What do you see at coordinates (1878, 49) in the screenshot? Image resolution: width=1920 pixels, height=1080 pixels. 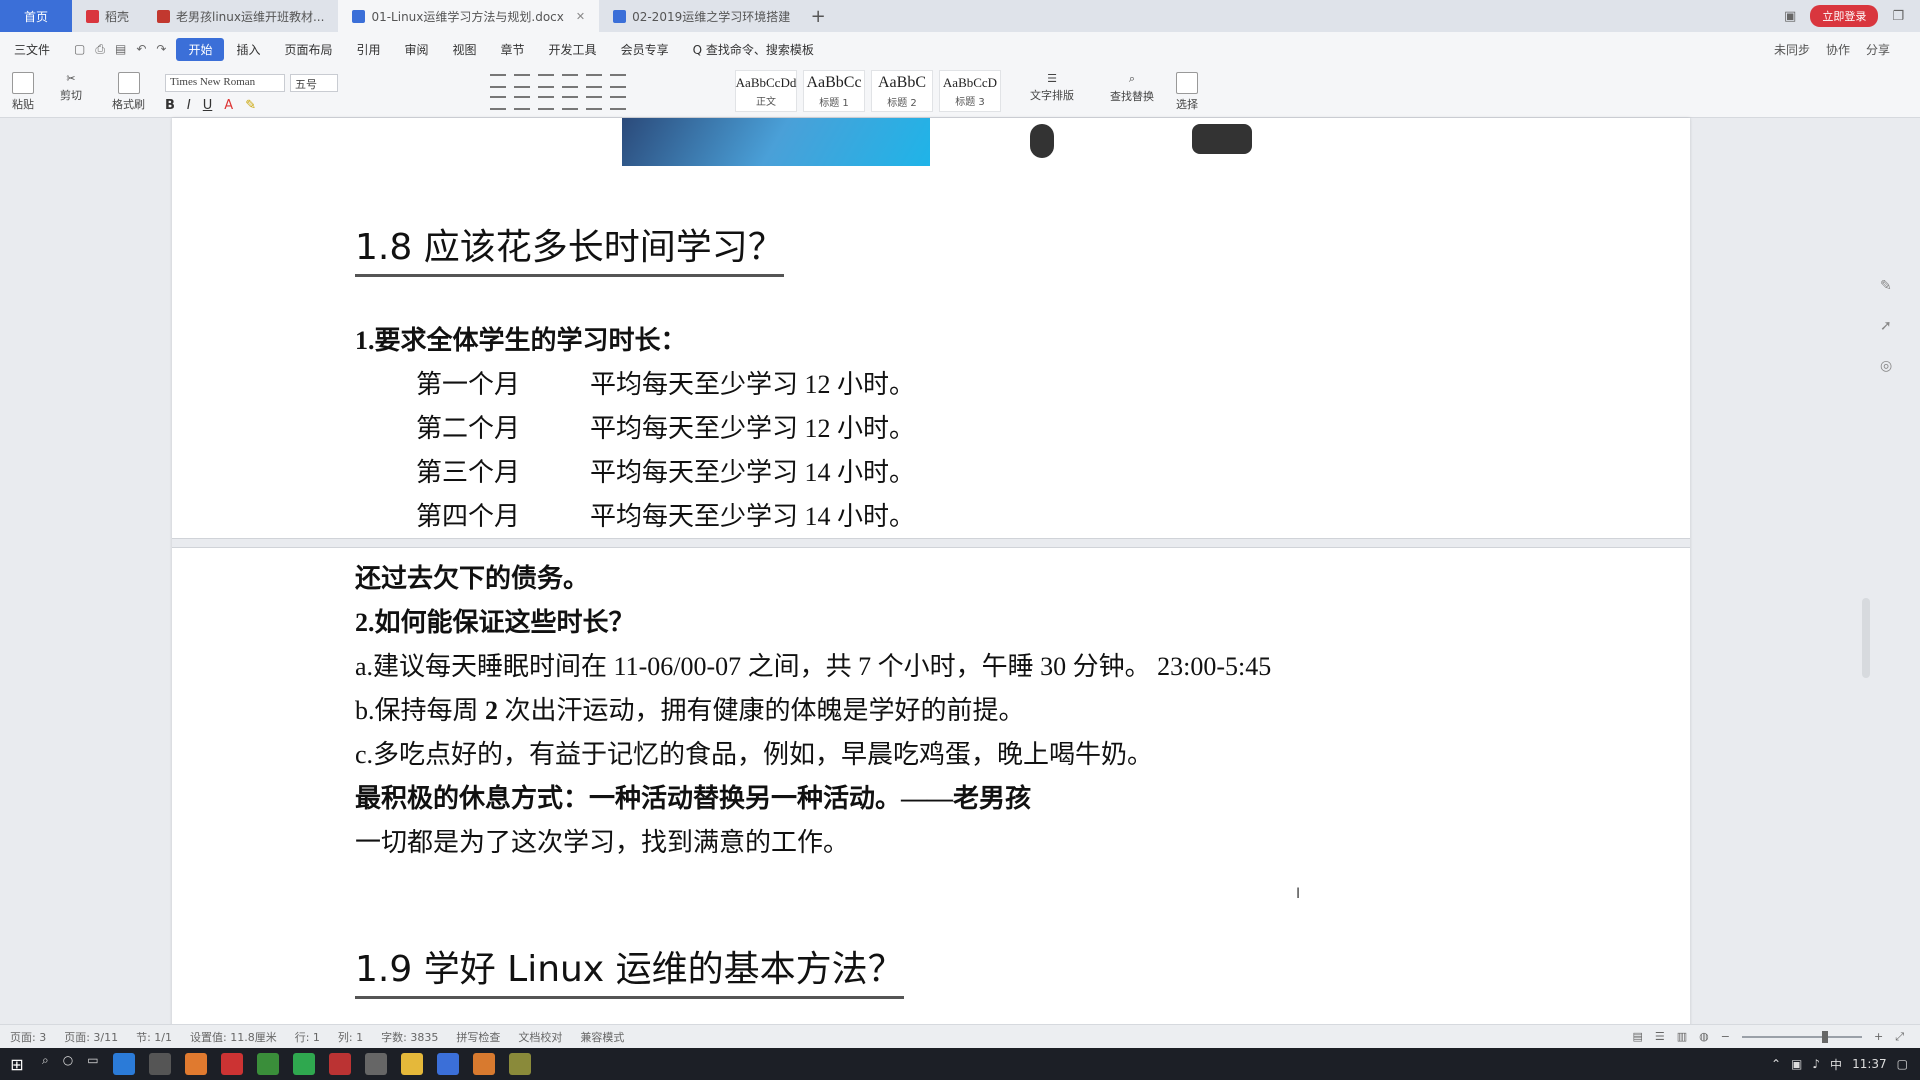 I see `share-button: 分享` at bounding box center [1878, 49].